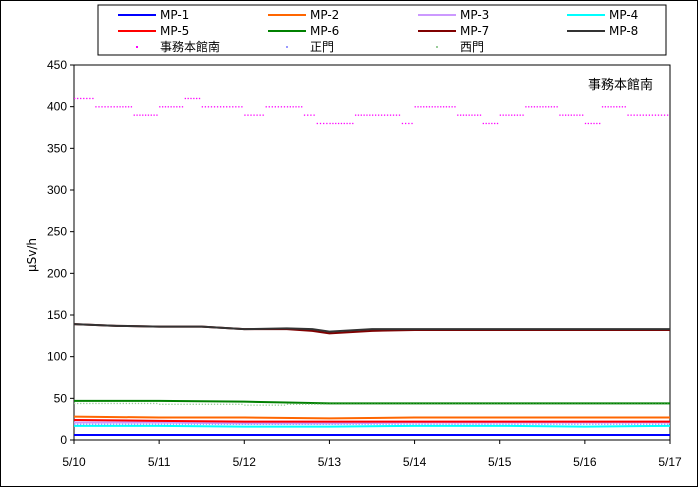  I want to click on y-tick-label: 0, so click(63, 440).